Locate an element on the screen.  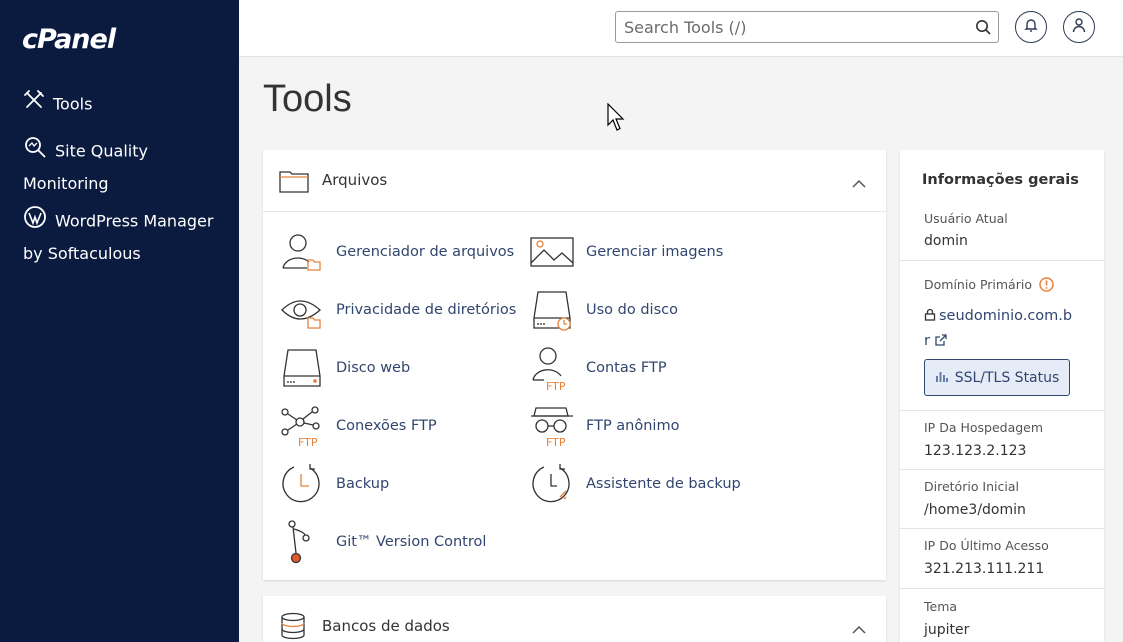
tool-ftp-connections: FTP Conexões FTP is located at coordinates (358, 426).